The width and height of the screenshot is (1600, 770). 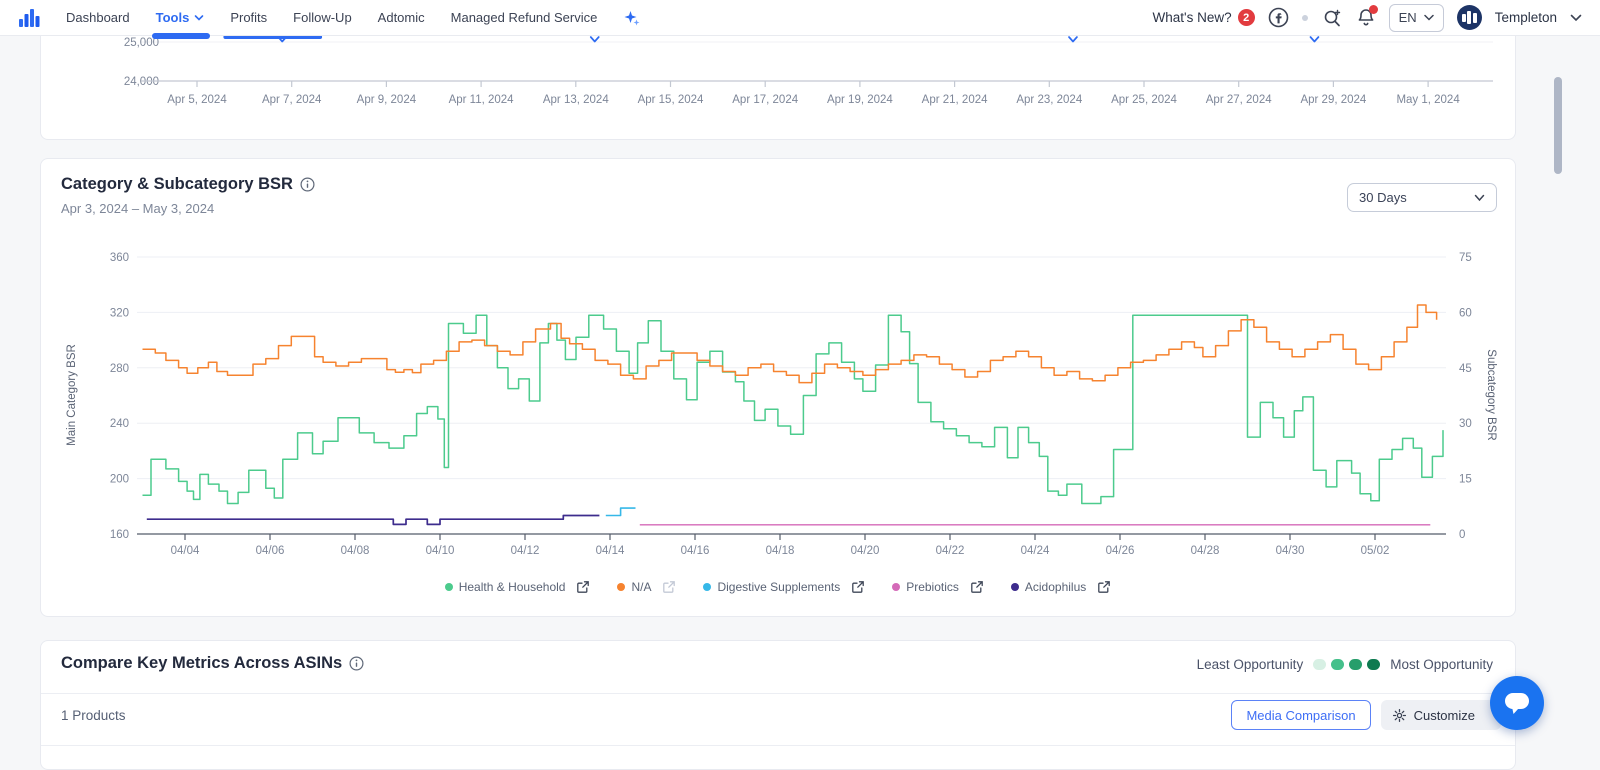 I want to click on legend-item: Health & Household, so click(x=517, y=587).